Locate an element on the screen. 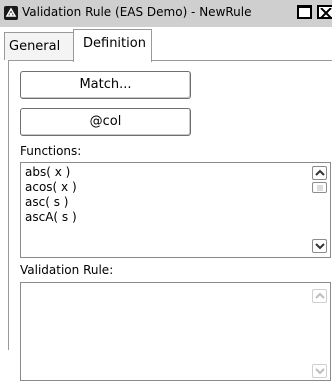 This screenshot has height=381, width=332. functions-label: Functions: is located at coordinates (51, 151).